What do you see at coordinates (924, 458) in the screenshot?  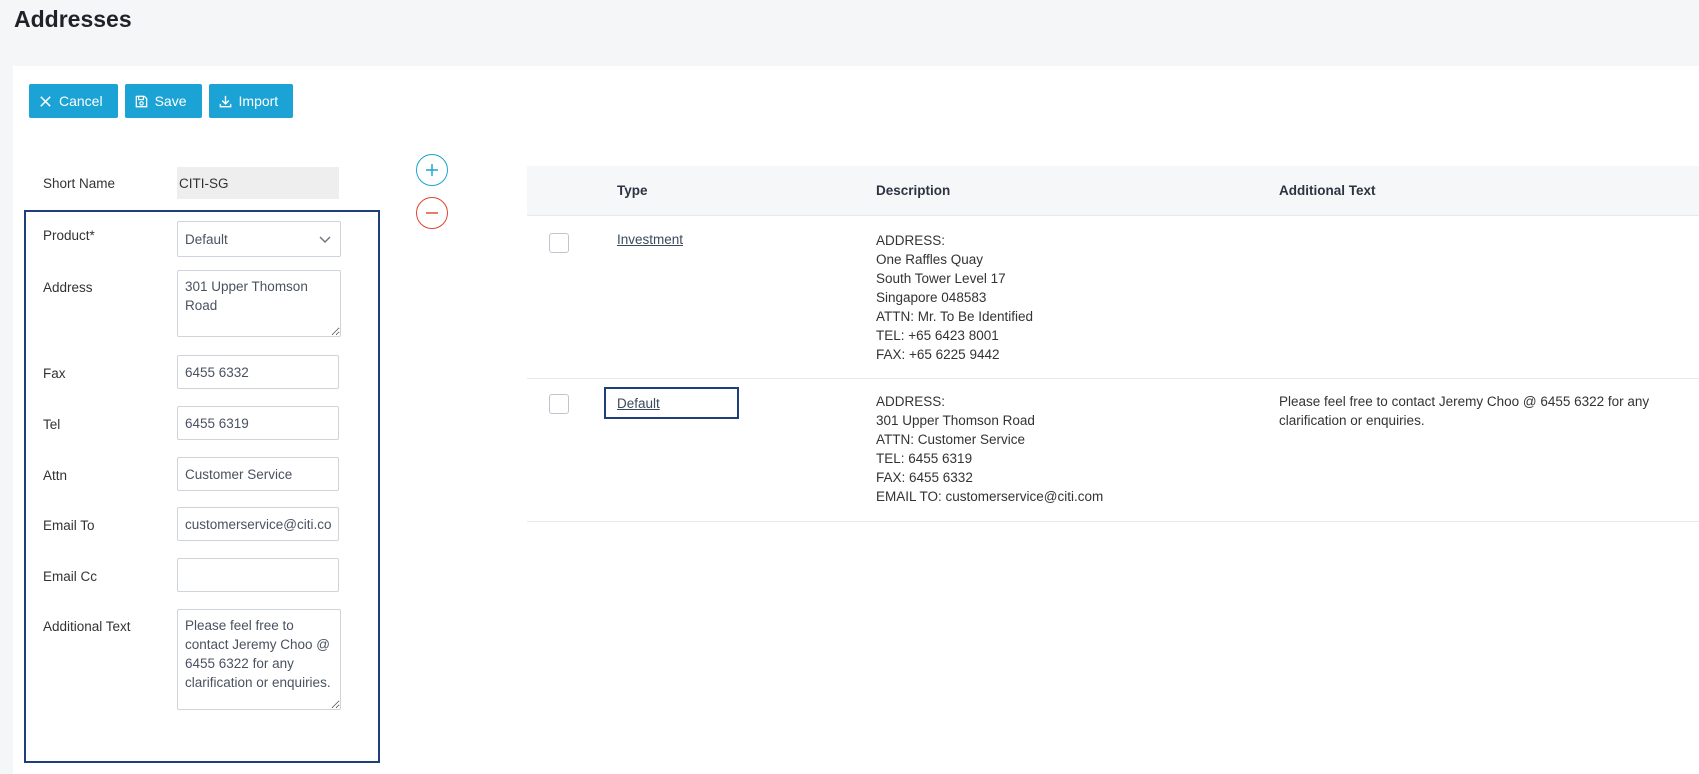 I see `description-line: TEL: 6455 6319` at bounding box center [924, 458].